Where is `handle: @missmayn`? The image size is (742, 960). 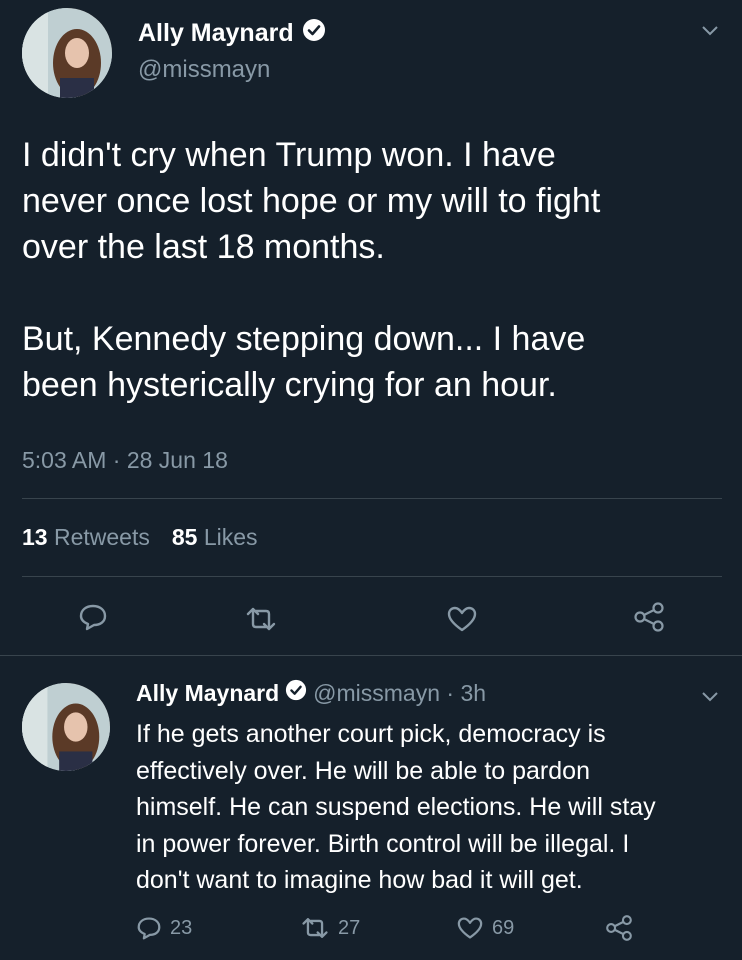 handle: @missmayn is located at coordinates (204, 70).